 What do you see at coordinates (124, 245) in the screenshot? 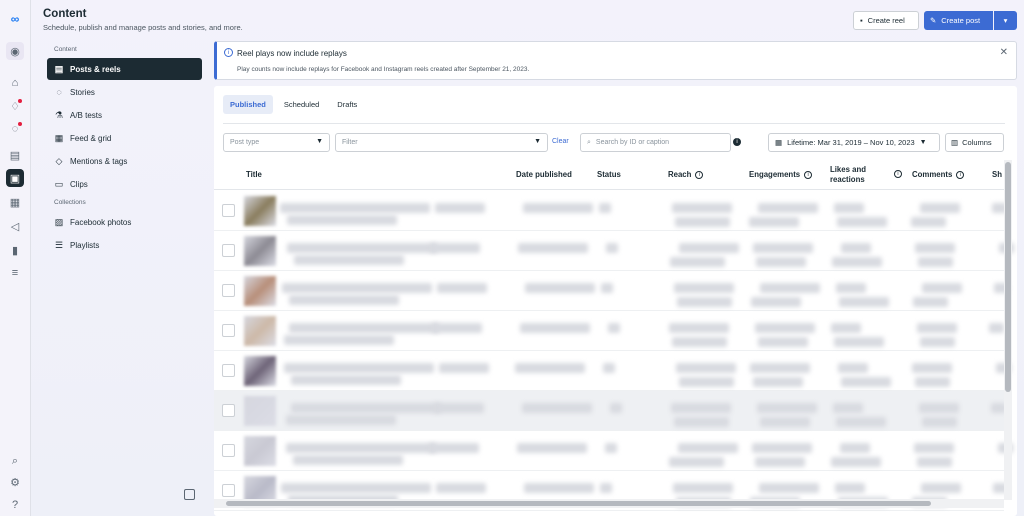
I see `sidebar-item-playlists: ☰ Playlists` at bounding box center [124, 245].